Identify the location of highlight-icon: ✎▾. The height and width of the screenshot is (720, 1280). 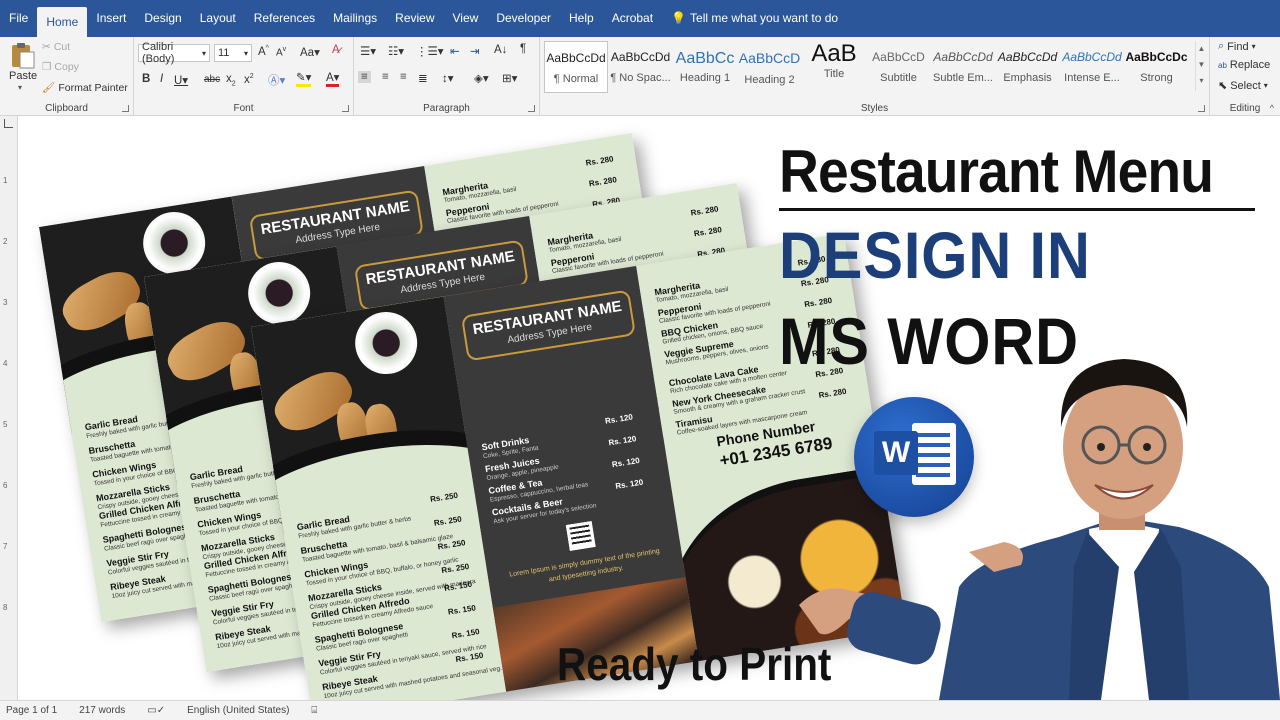
(304, 79).